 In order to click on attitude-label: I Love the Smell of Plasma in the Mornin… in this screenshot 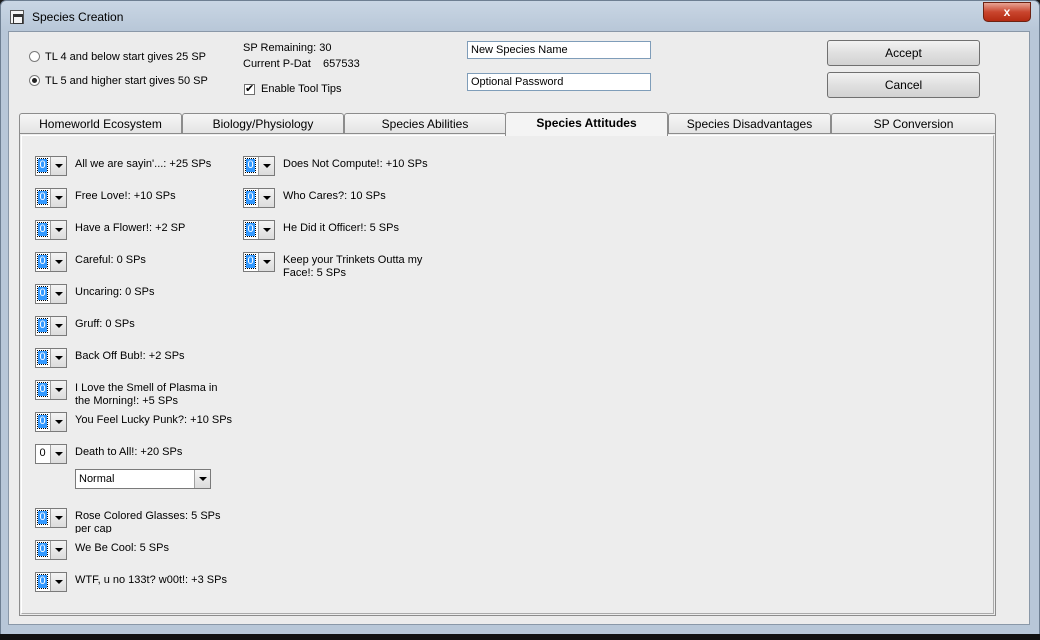, I will do `click(146, 394)`.